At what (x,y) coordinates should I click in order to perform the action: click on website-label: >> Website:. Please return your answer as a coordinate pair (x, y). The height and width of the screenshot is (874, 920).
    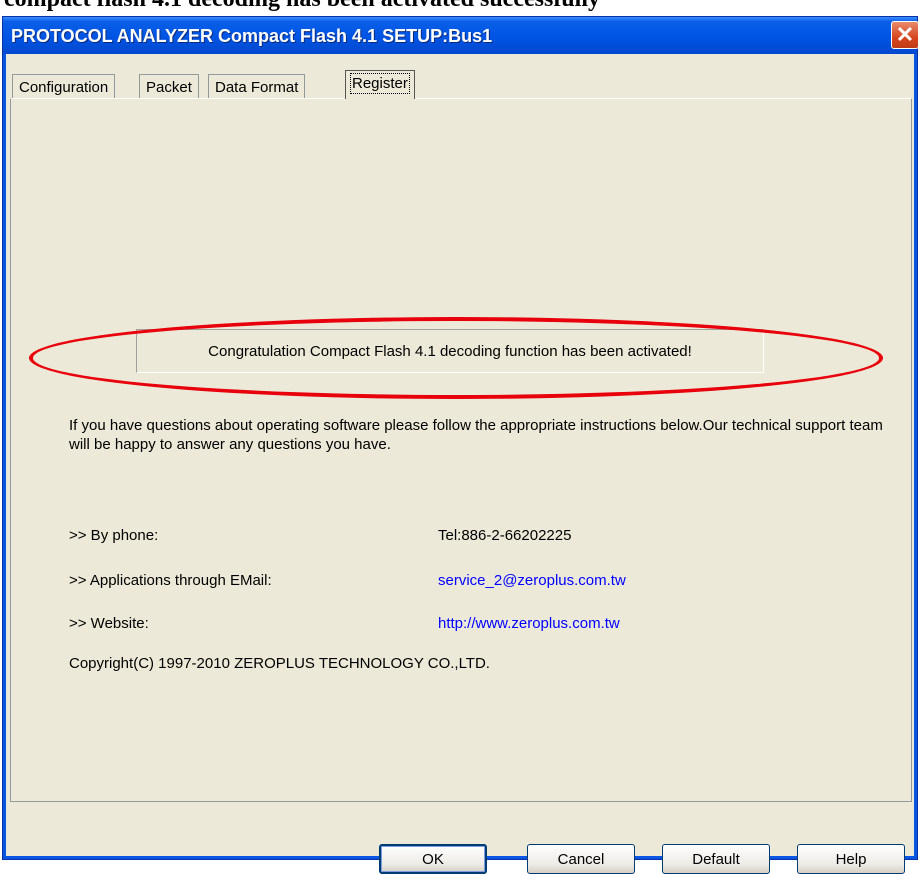
    Looking at the image, I should click on (109, 623).